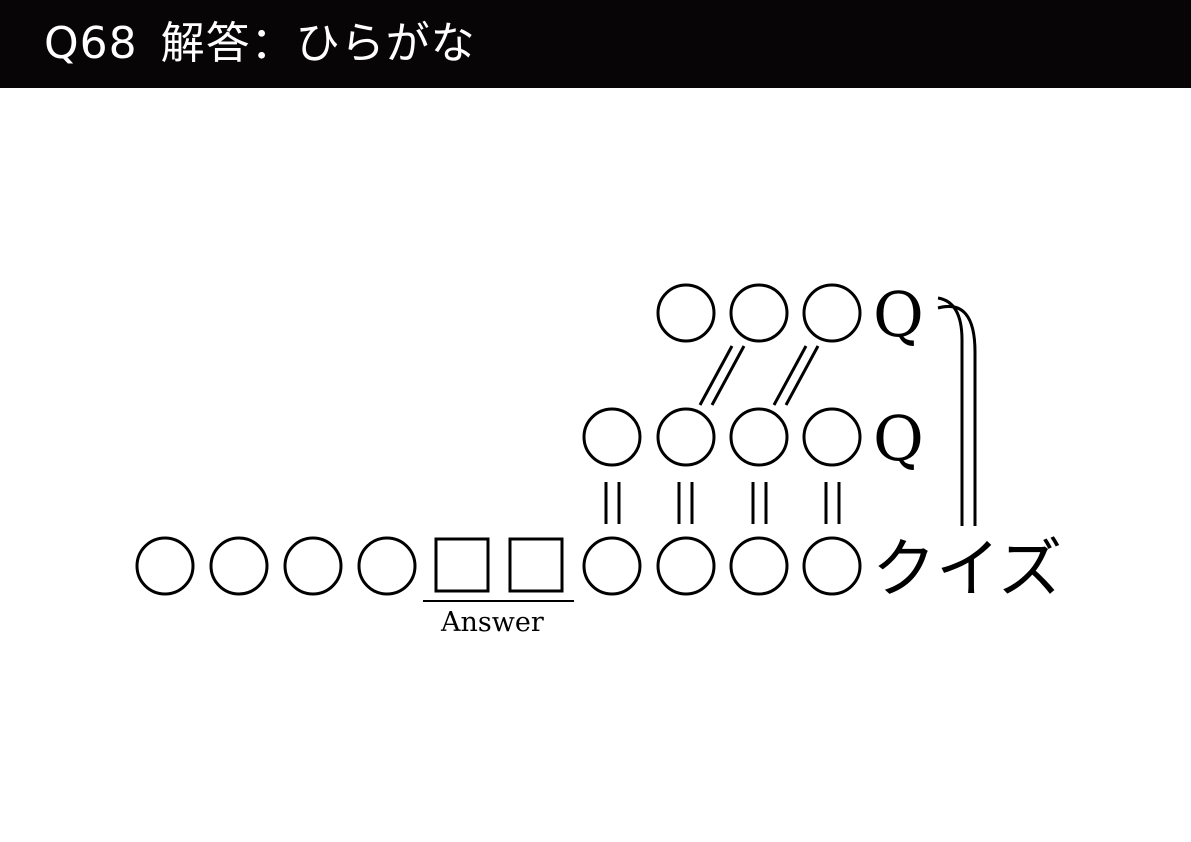 Image resolution: width=1191 pixels, height=842 pixels. Describe the element at coordinates (492, 622) in the screenshot. I see `answer-label: Answer` at that location.